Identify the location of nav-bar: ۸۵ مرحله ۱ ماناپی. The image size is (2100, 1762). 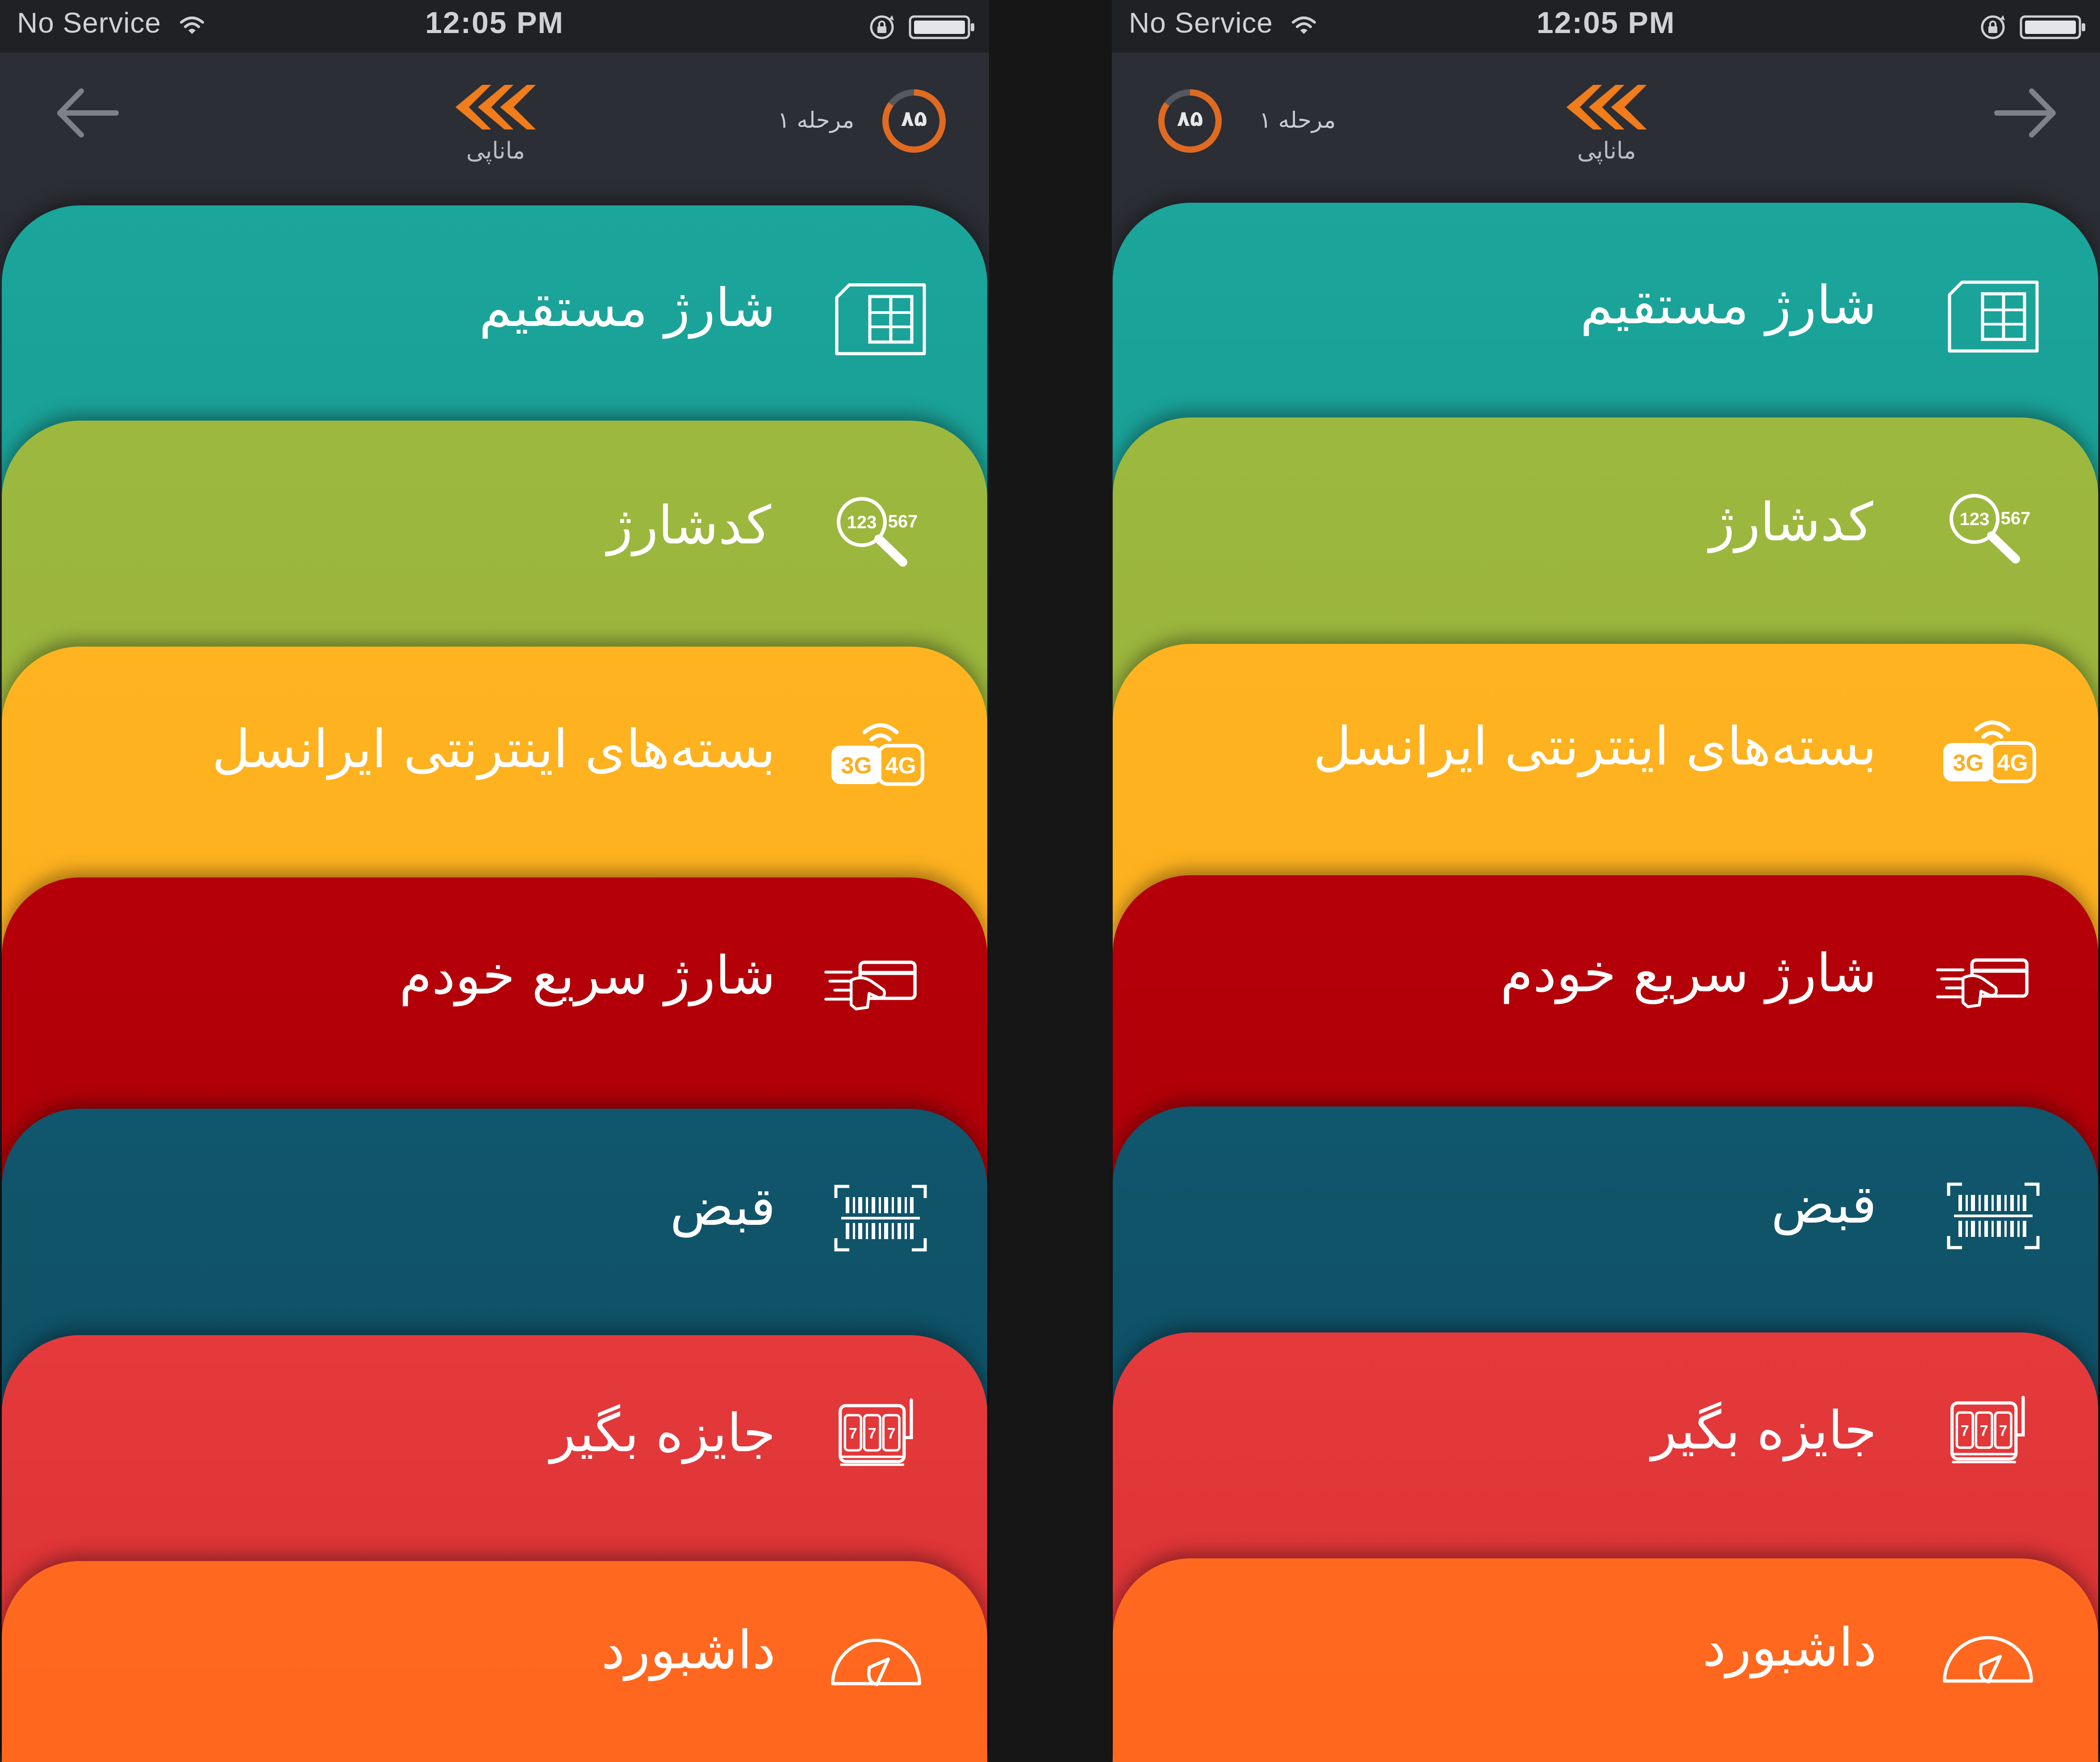
(1606, 133).